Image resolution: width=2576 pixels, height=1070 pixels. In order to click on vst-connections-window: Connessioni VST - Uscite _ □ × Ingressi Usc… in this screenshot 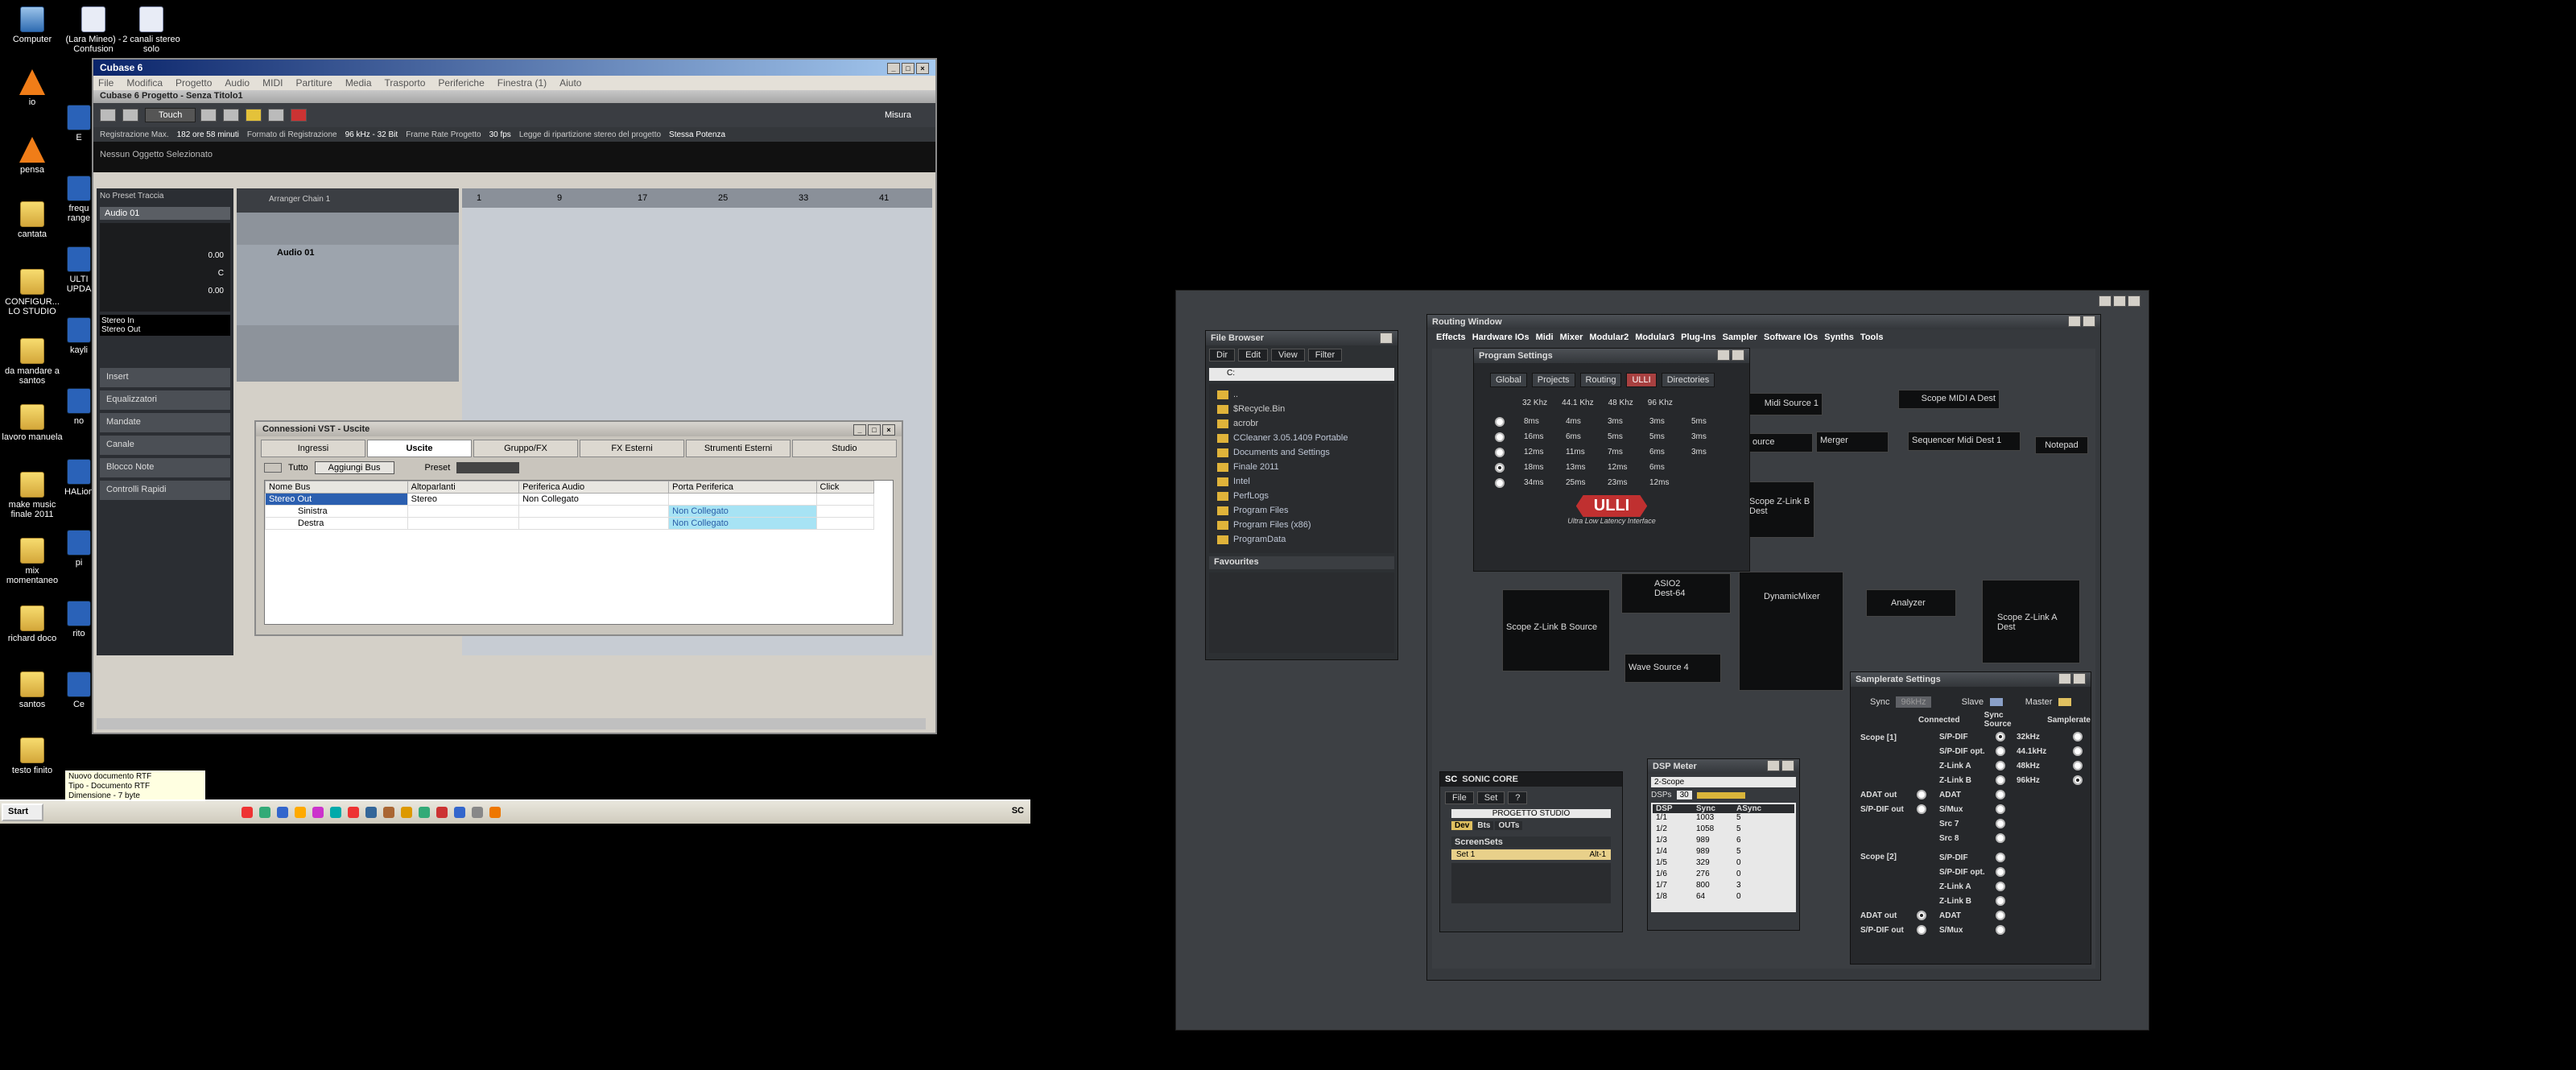, I will do `click(578, 528)`.